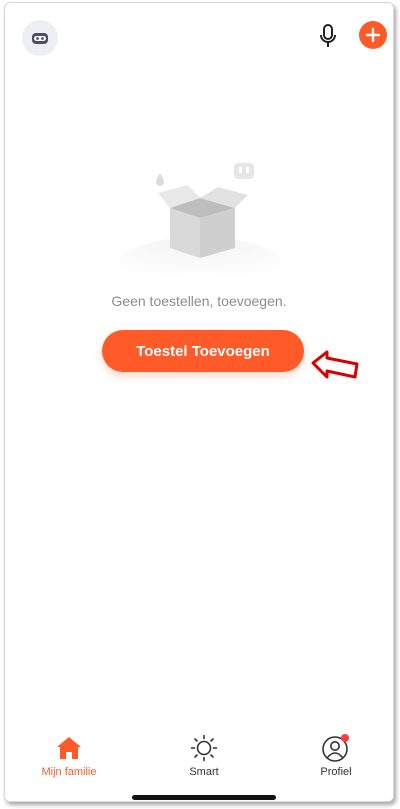  I want to click on sun-icon, so click(204, 748).